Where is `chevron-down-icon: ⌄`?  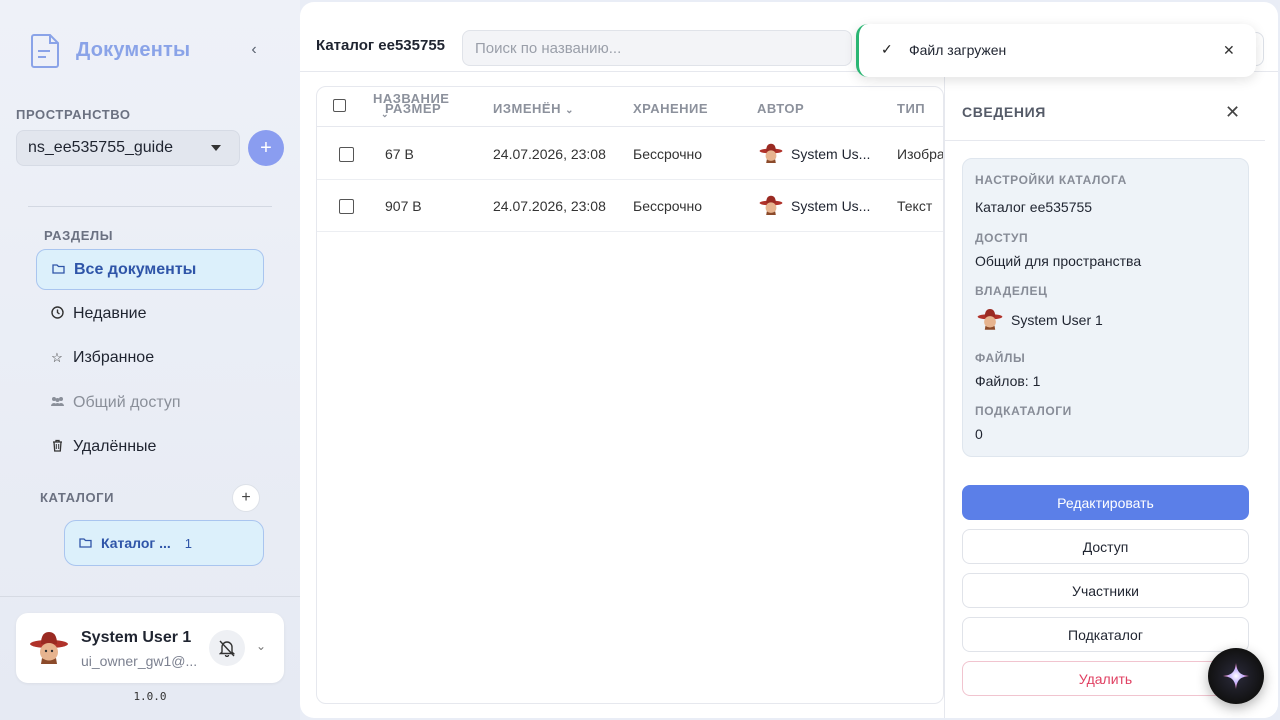 chevron-down-icon: ⌄ is located at coordinates (261, 646).